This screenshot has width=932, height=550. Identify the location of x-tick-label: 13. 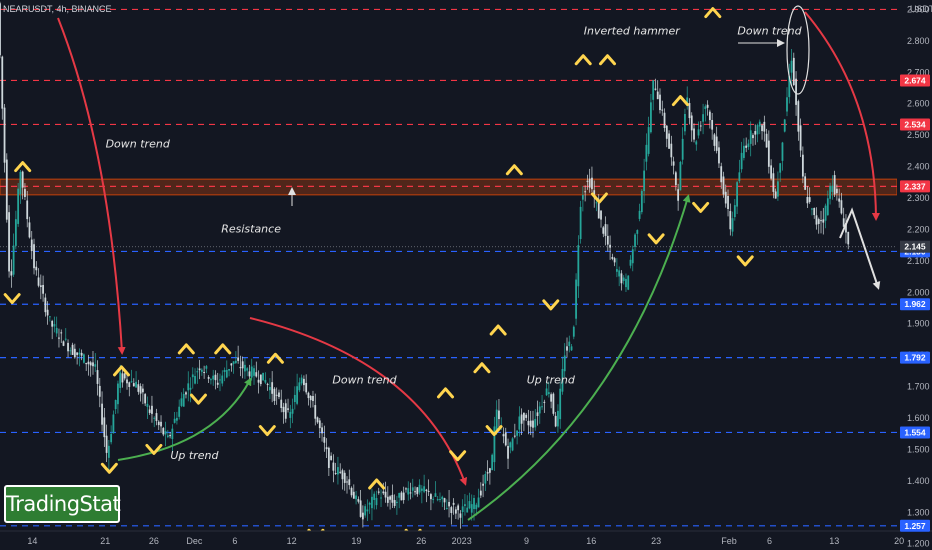
(834, 541).